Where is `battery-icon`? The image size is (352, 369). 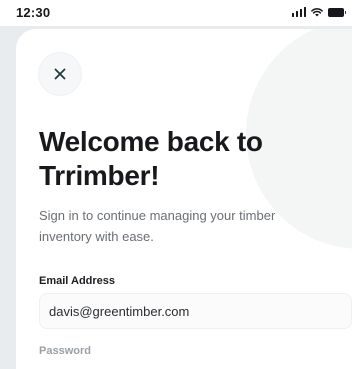
battery-icon is located at coordinates (337, 12).